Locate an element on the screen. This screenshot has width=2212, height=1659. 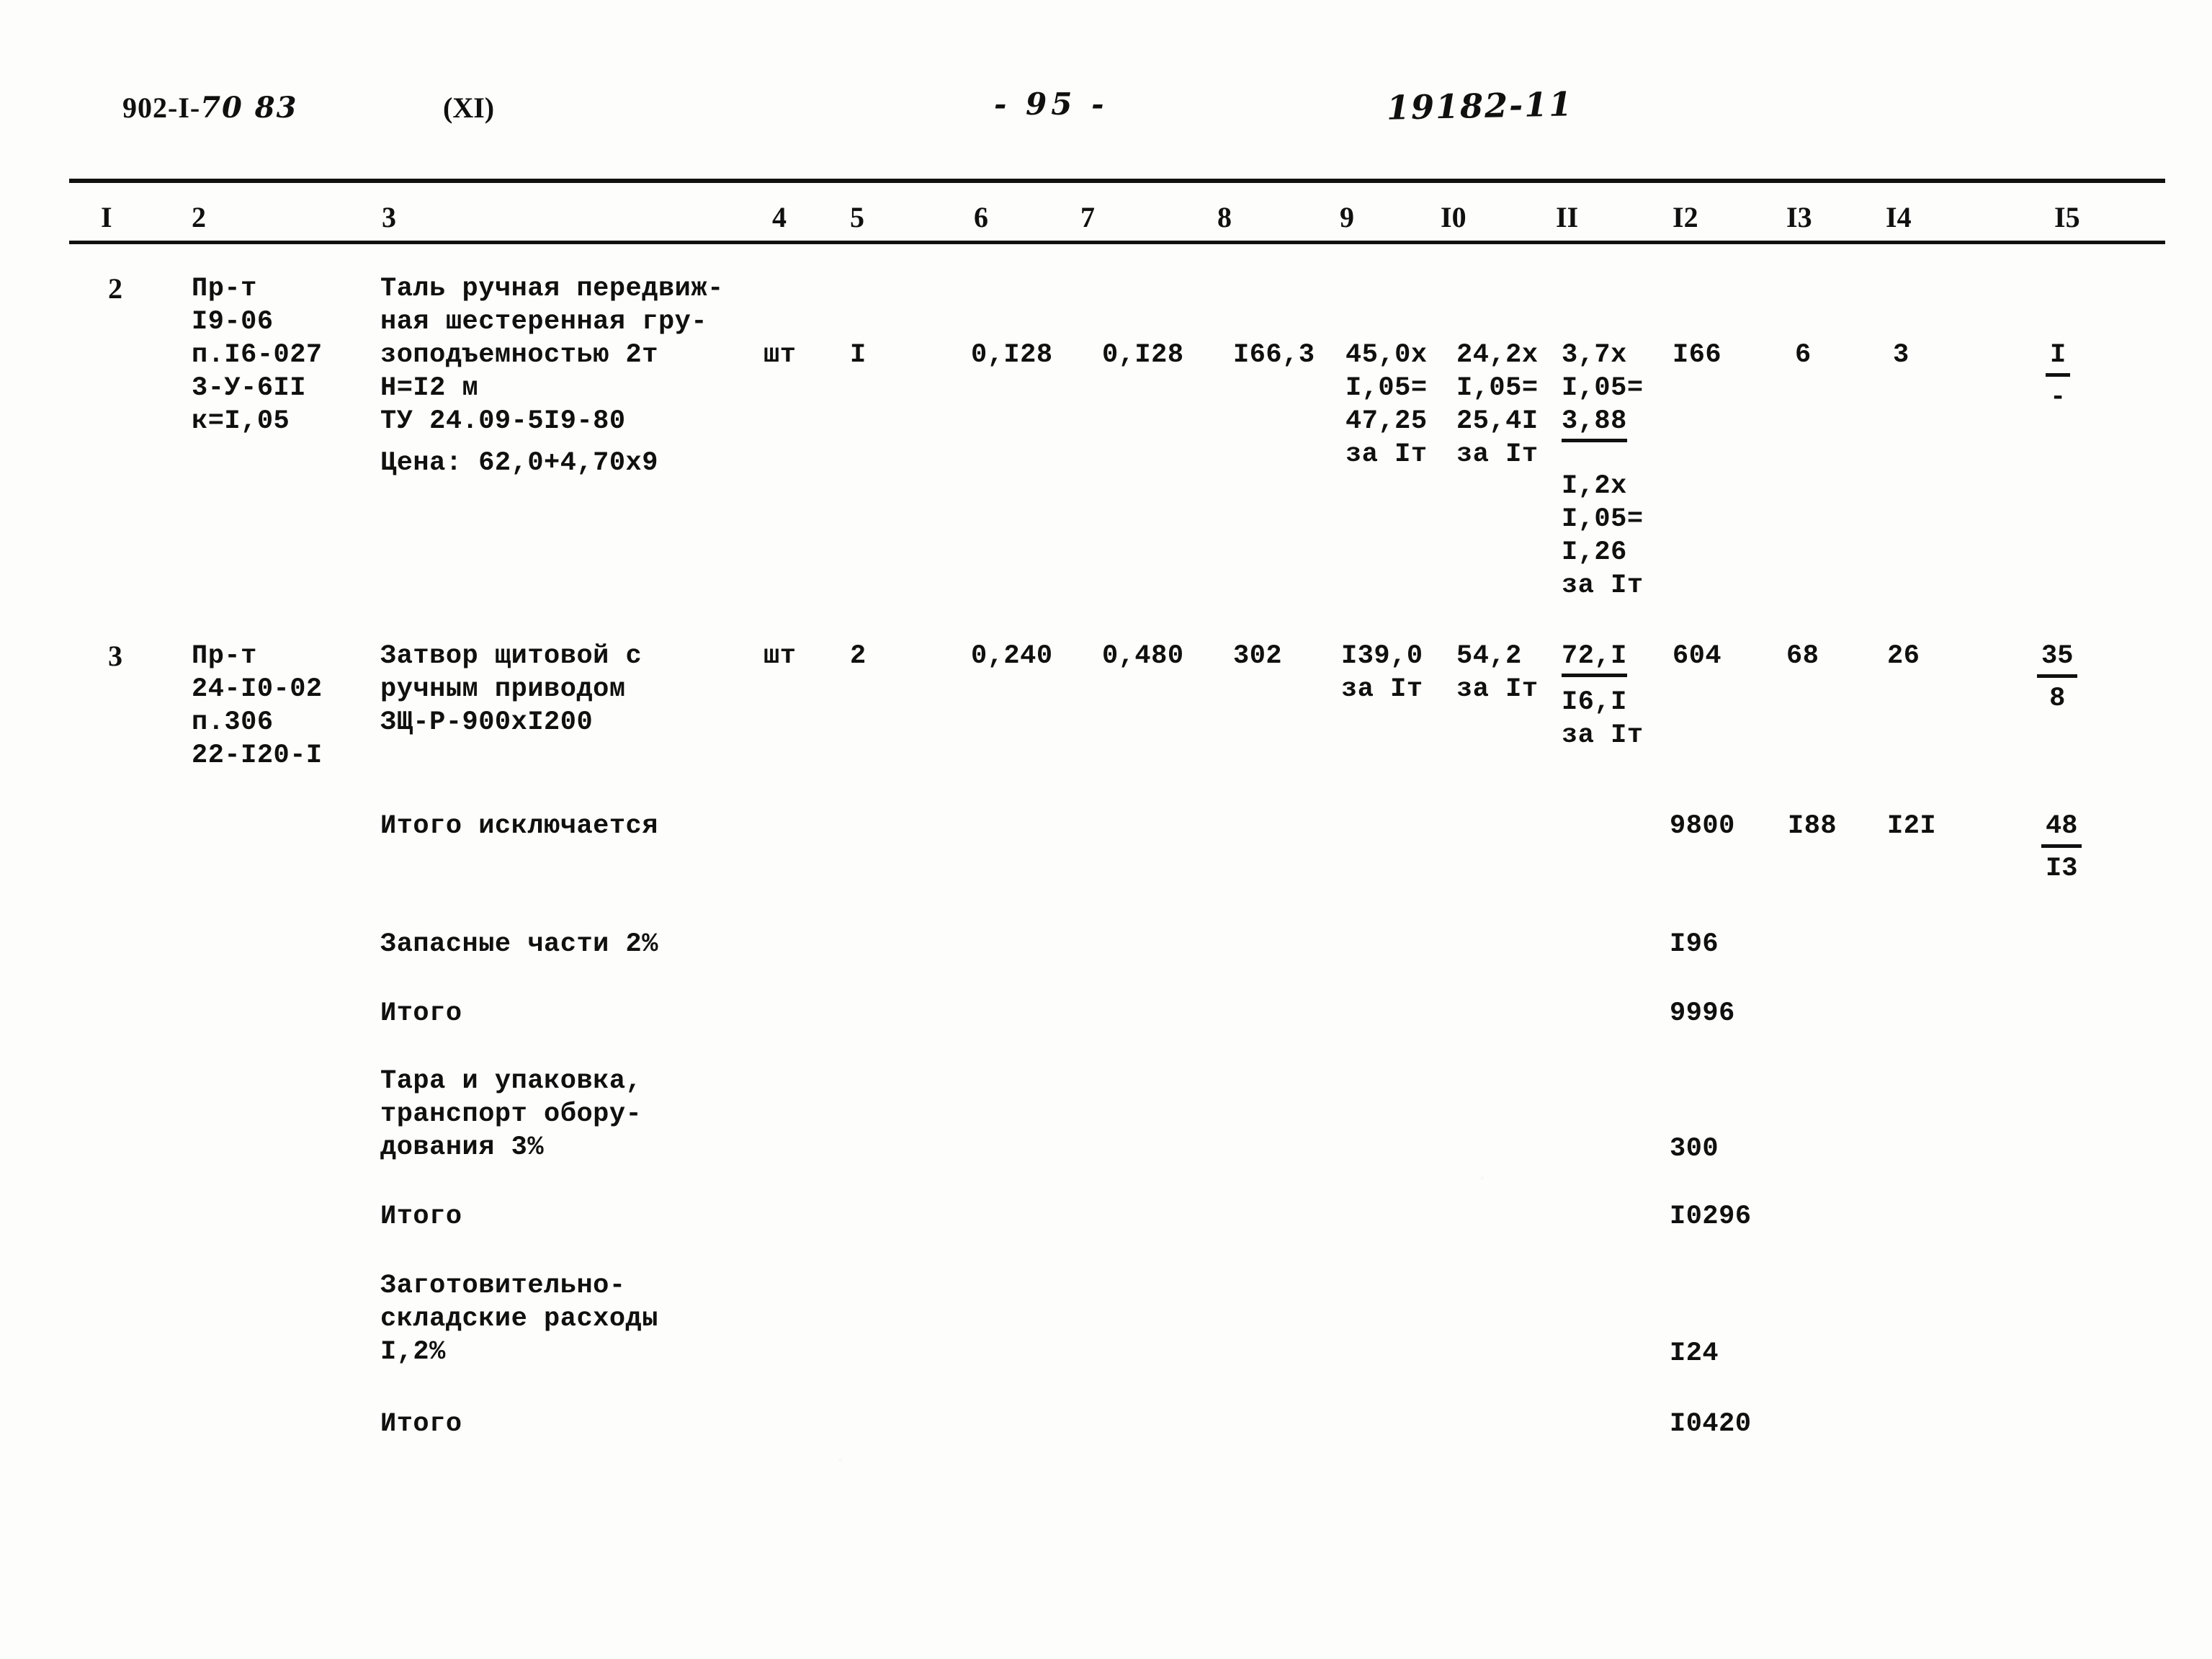
page-number: - 95 - is located at coordinates (1051, 104).